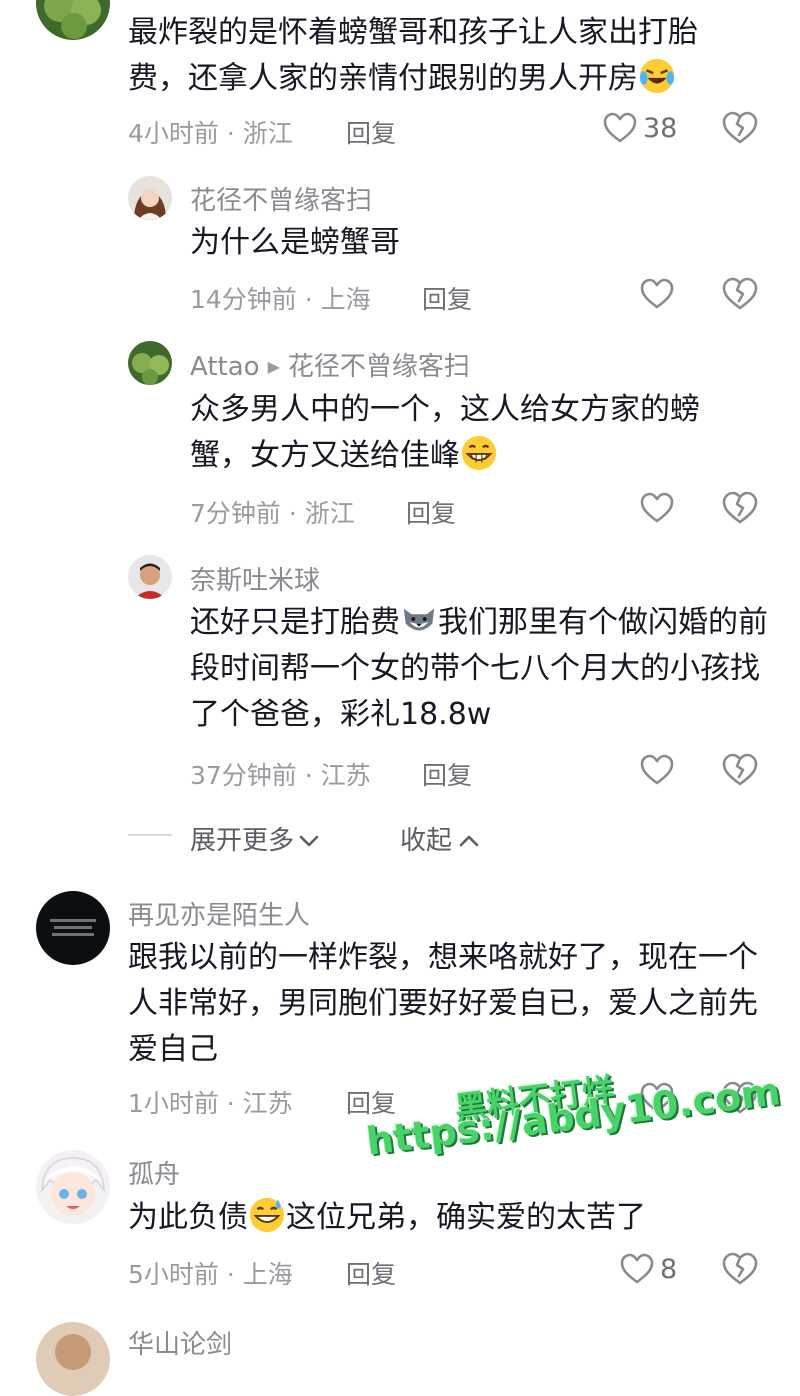 The height and width of the screenshot is (1396, 800). Describe the element at coordinates (309, 841) in the screenshot. I see `chevron-down-icon` at that location.